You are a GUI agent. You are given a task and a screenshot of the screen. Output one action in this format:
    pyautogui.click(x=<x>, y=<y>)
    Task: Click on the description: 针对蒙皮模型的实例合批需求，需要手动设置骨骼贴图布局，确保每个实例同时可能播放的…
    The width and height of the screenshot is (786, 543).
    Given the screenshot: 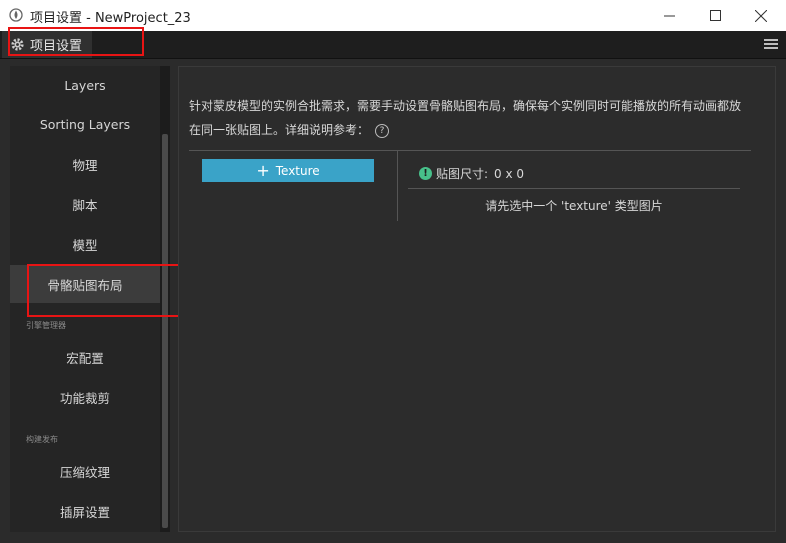 What is the action you would take?
    pyautogui.click(x=474, y=118)
    